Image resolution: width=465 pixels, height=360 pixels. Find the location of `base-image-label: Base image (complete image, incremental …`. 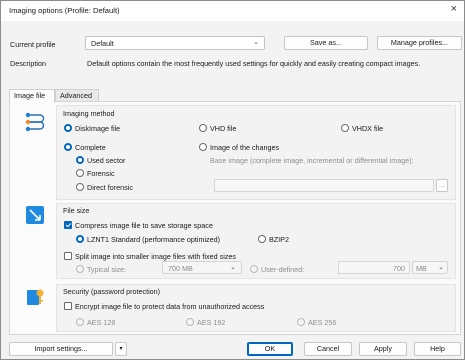

base-image-label: Base image (complete image, incremental … is located at coordinates (312, 160).